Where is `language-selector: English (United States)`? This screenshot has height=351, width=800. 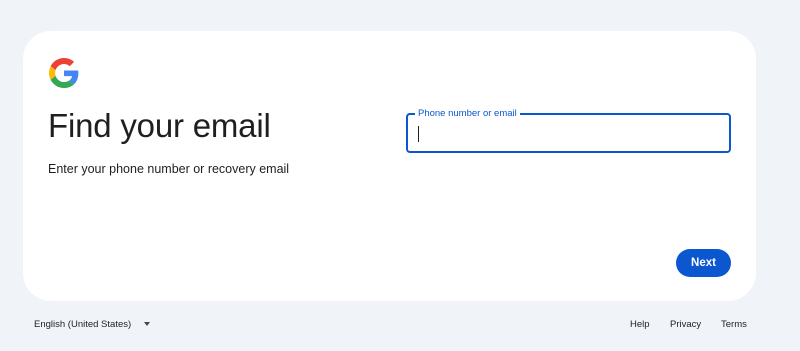
language-selector: English (United States) is located at coordinates (82, 324).